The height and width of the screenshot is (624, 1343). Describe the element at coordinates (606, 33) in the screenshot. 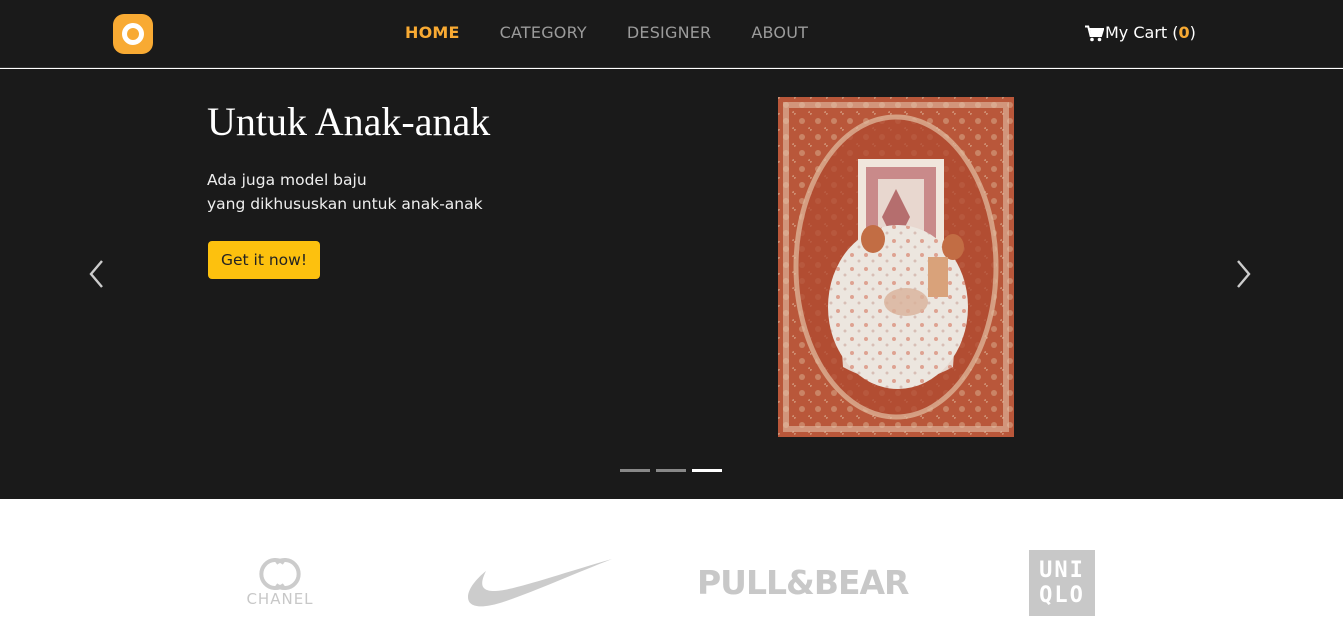

I see `nav-links: HOME CATEGORY DESIGNER ABOUT` at that location.